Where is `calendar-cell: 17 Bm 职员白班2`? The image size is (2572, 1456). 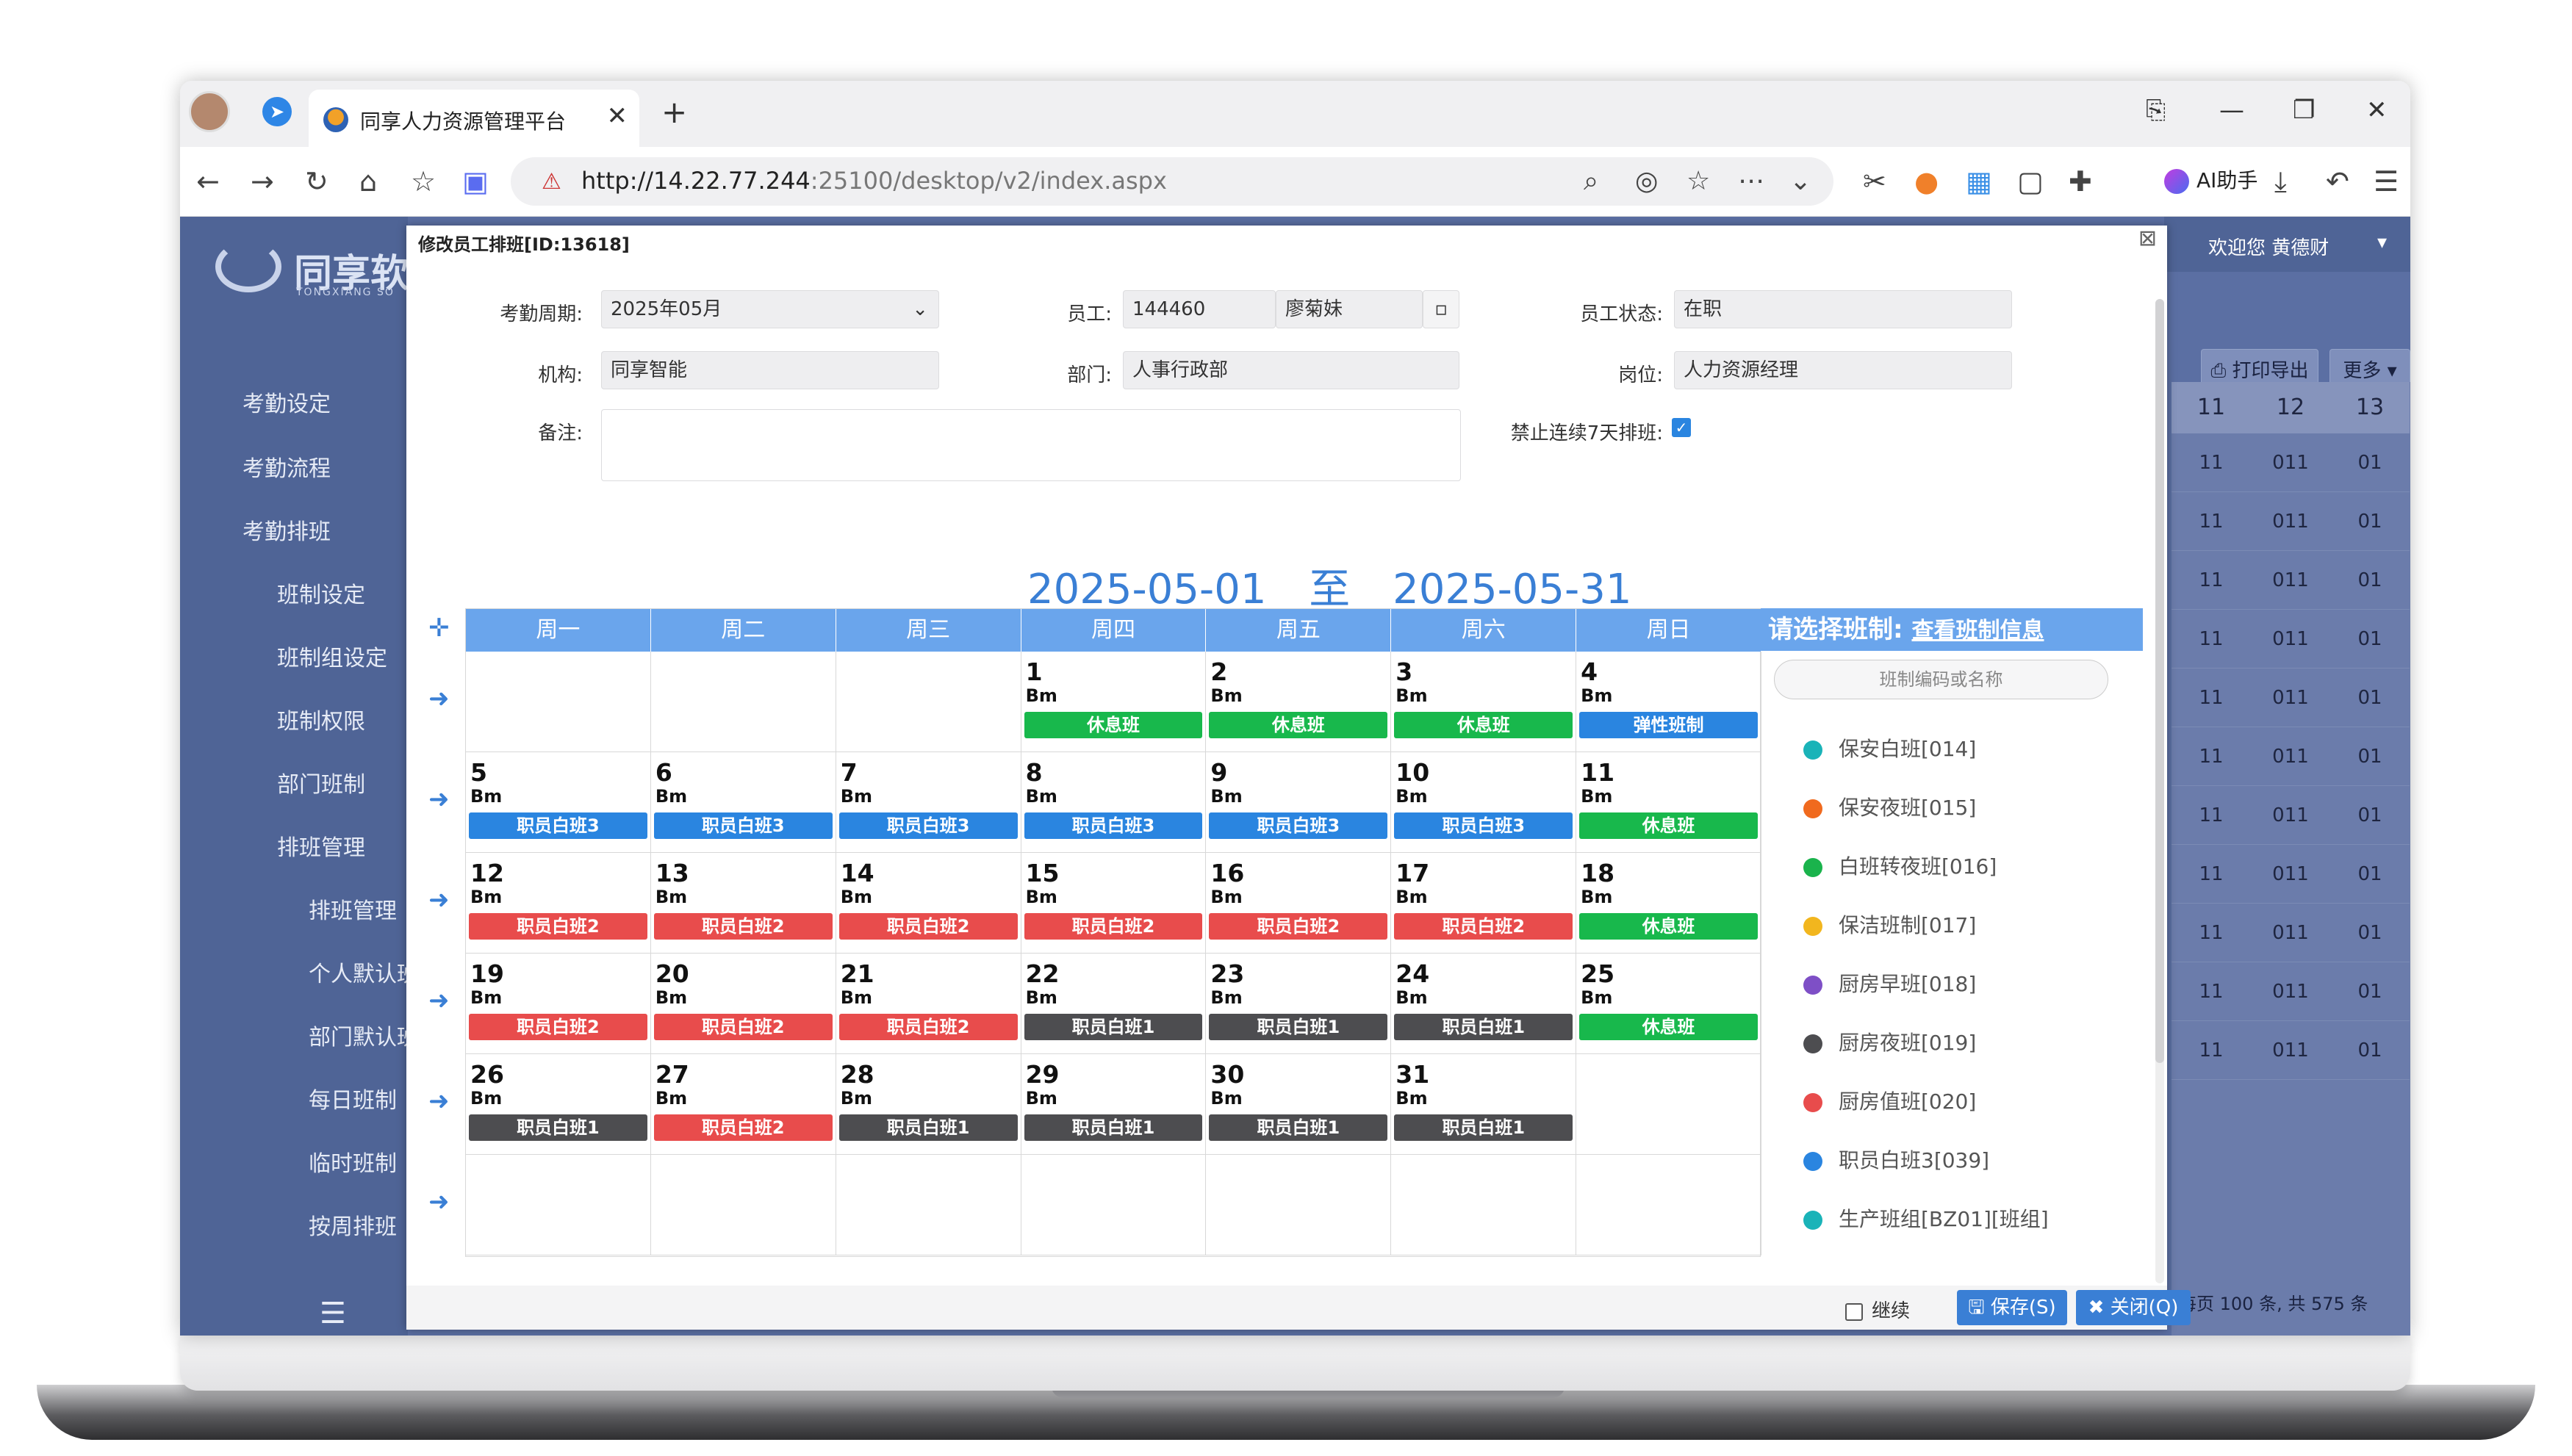
calendar-cell: 17 Bm 职员白班2 is located at coordinates (1484, 903).